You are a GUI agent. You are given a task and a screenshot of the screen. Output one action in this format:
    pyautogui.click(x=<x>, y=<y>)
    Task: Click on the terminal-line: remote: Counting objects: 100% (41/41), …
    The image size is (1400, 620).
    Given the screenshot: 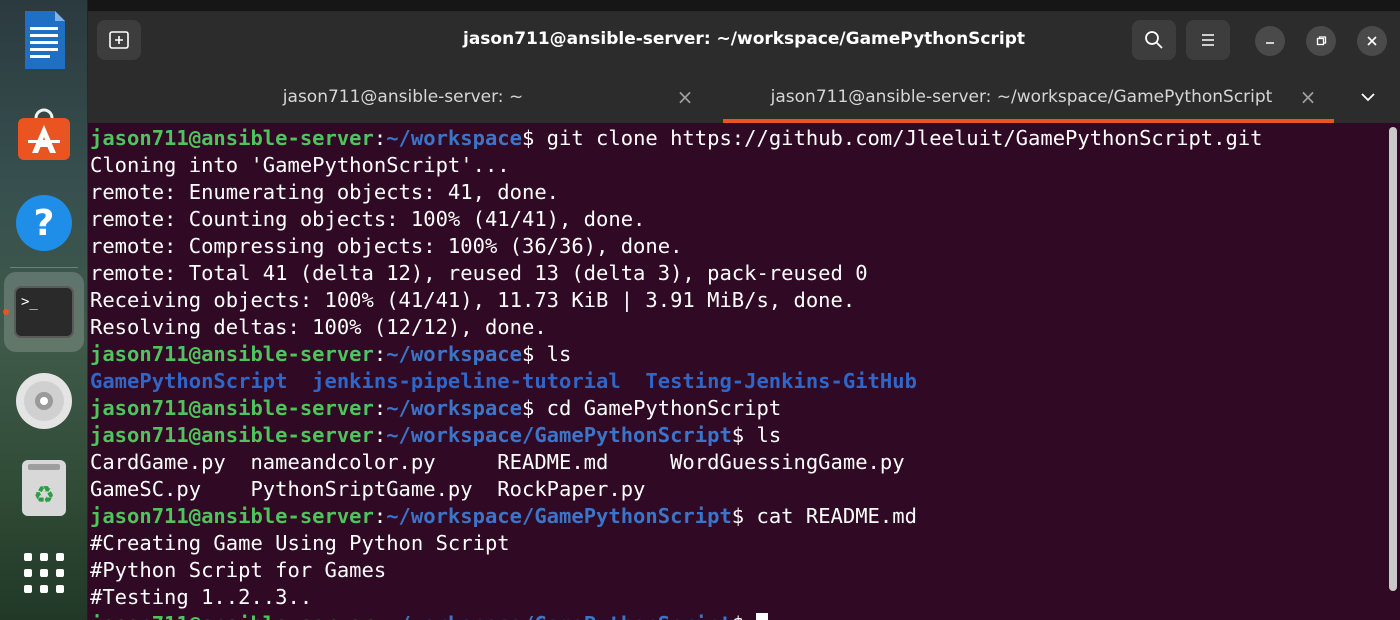 What is the action you would take?
    pyautogui.click(x=368, y=219)
    